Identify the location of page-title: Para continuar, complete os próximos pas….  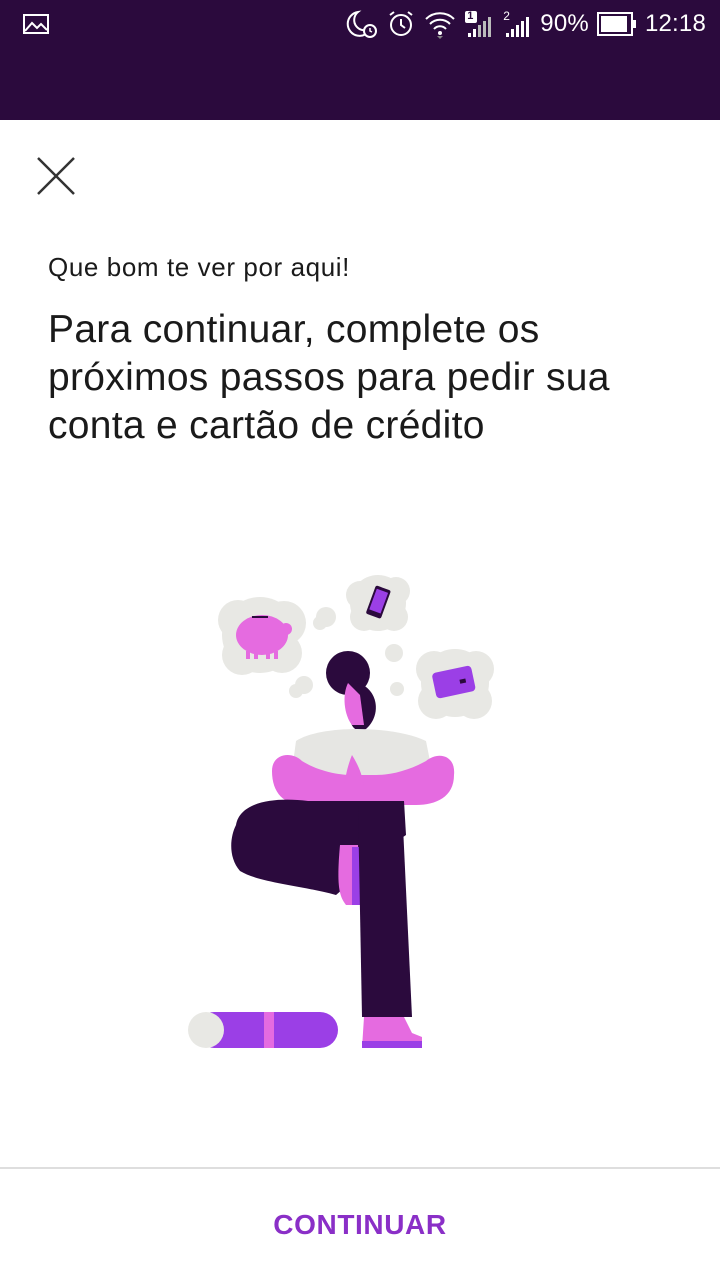
(329, 377).